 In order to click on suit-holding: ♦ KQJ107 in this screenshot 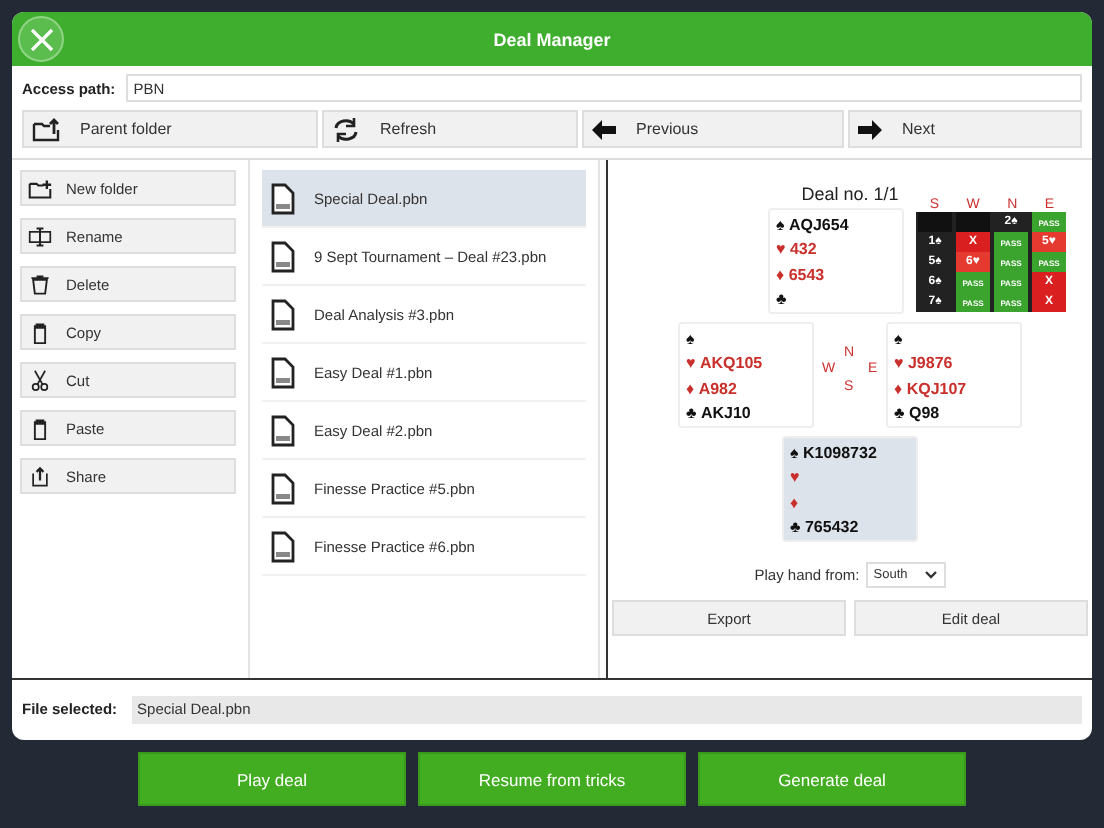, I will do `click(930, 388)`.